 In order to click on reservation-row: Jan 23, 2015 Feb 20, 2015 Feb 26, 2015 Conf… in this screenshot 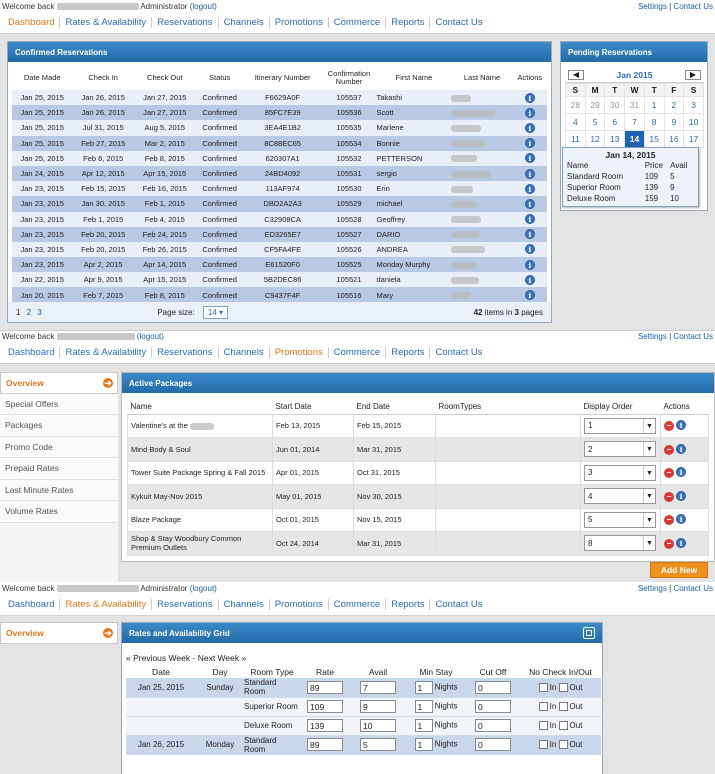, I will do `click(279, 249)`.